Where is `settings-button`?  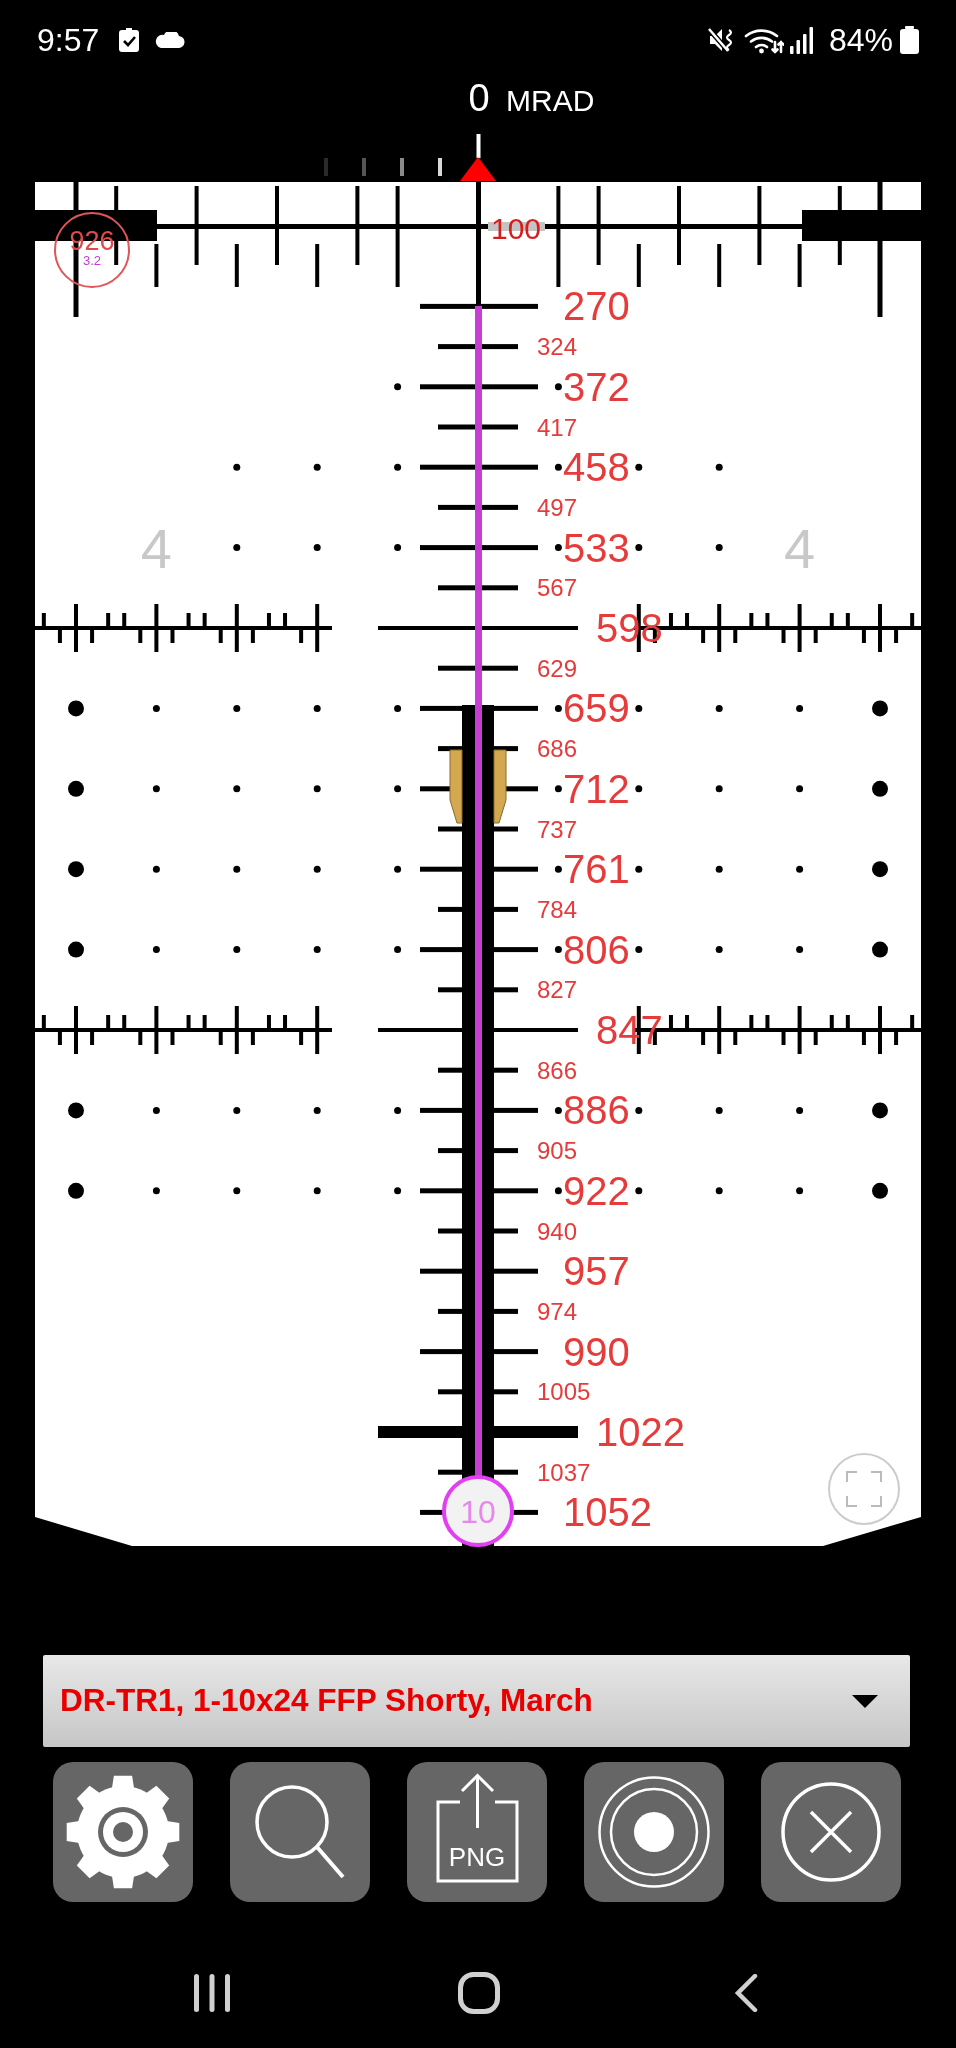 settings-button is located at coordinates (123, 1832).